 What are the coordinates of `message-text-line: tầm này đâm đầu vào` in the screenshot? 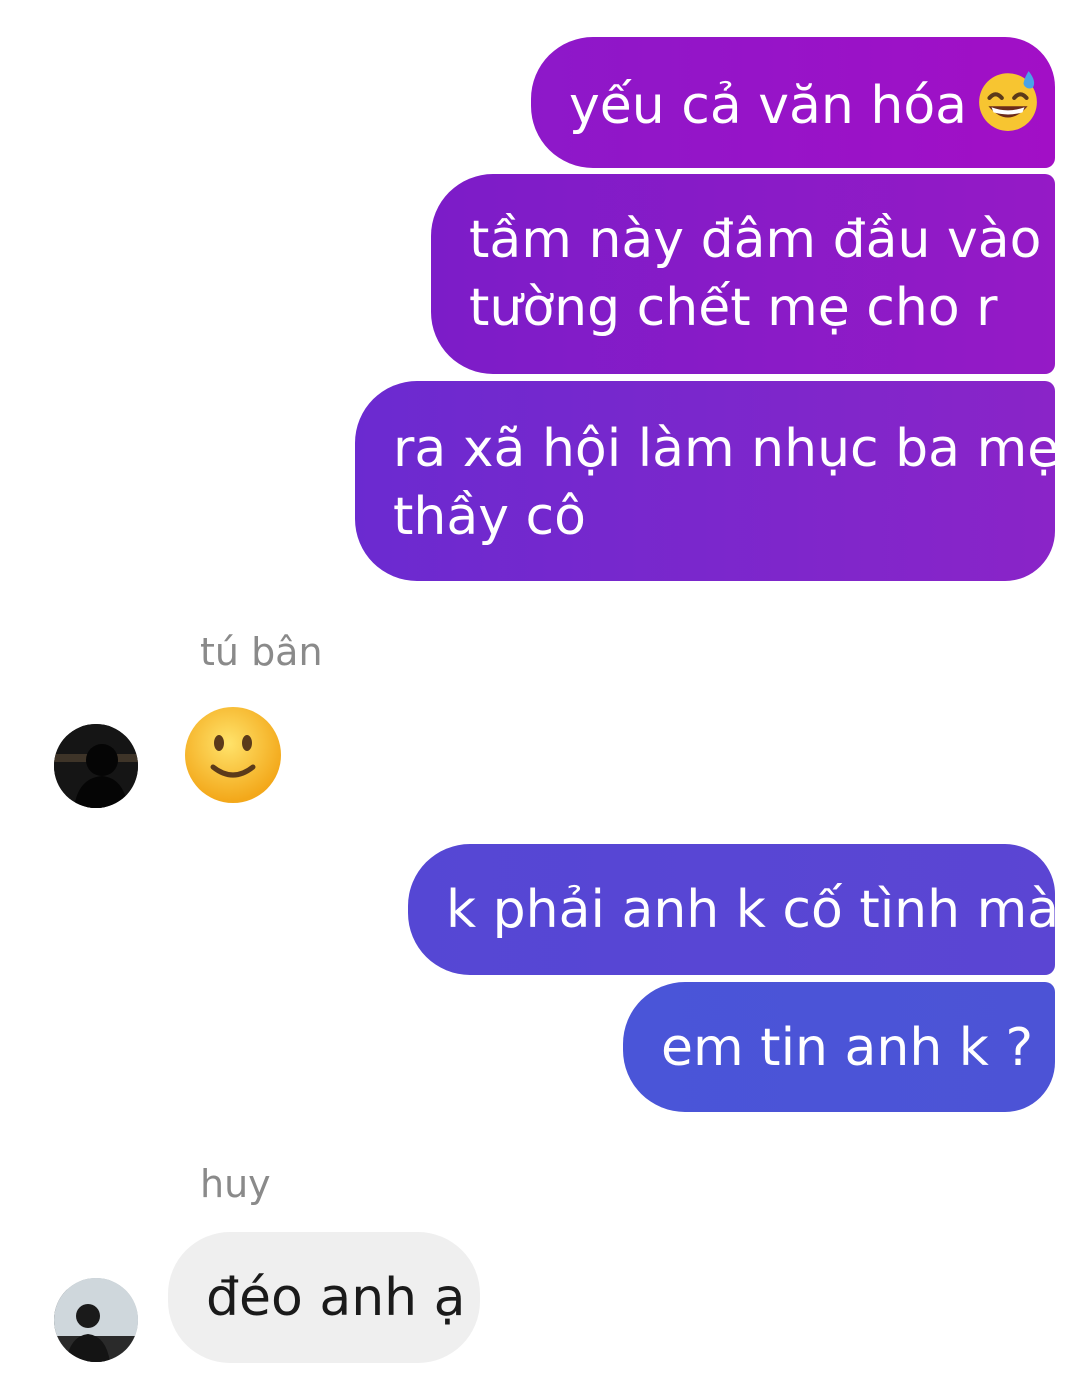 It's located at (755, 240).